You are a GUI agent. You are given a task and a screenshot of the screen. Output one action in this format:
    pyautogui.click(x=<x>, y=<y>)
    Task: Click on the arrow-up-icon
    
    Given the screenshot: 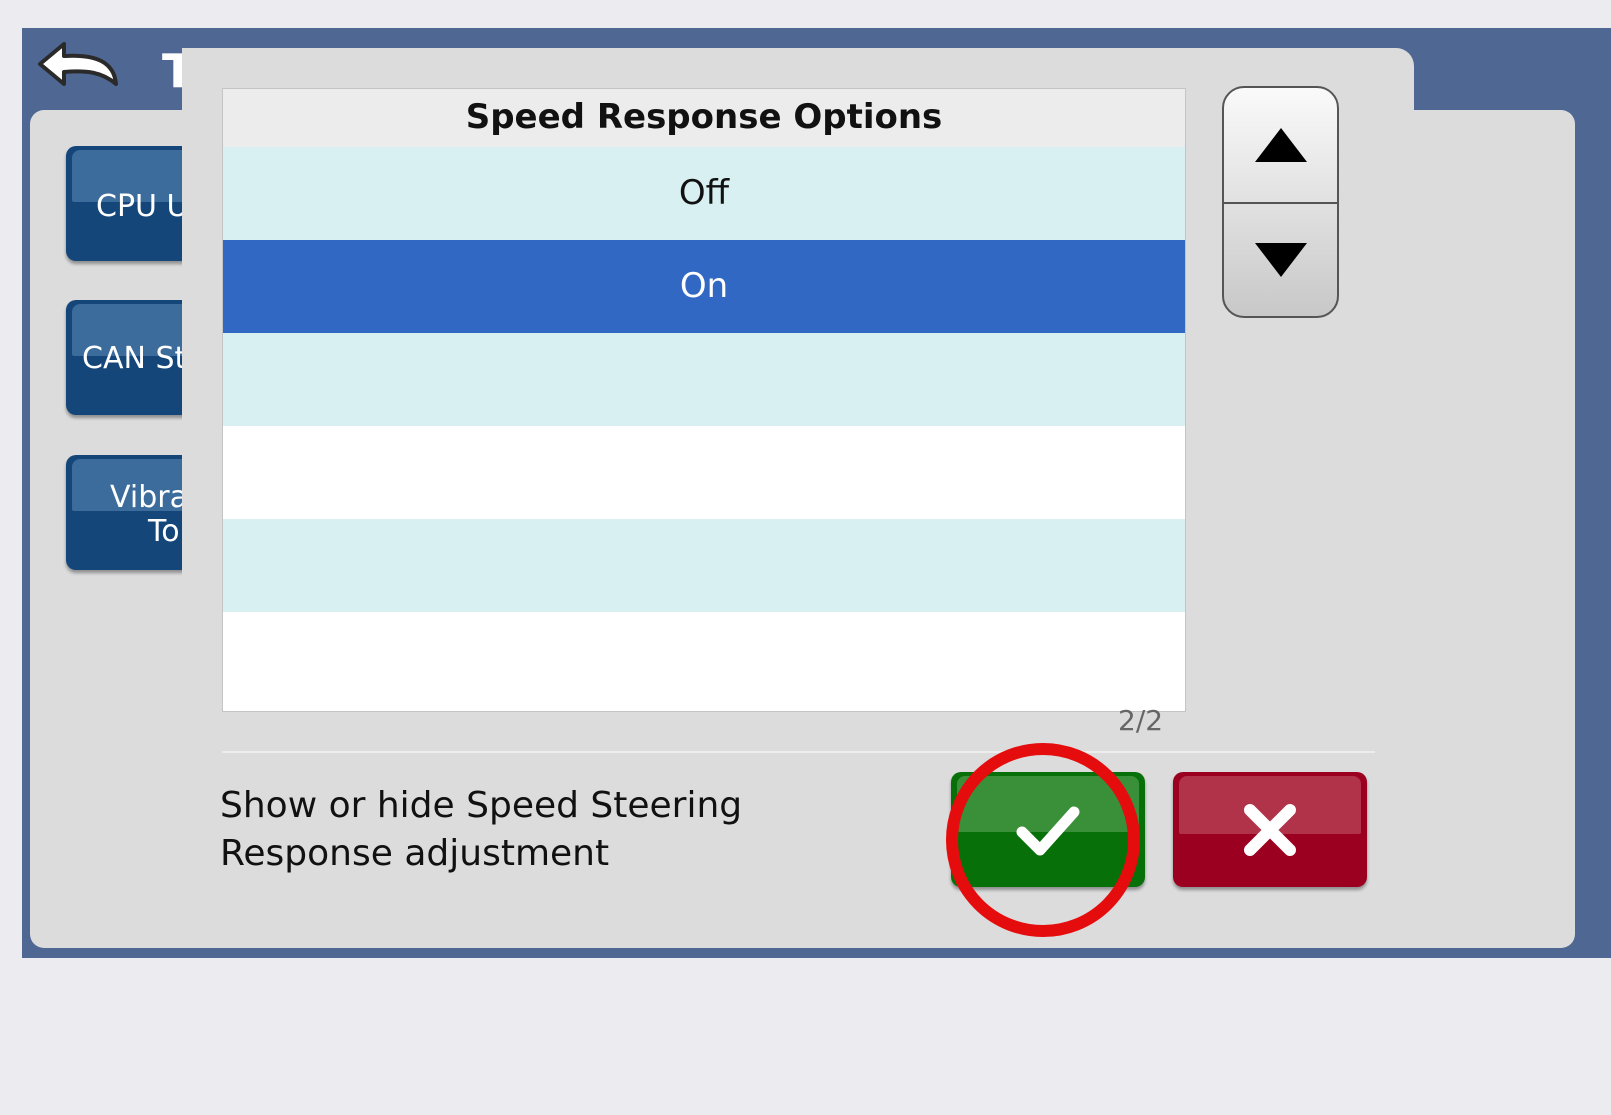 What is the action you would take?
    pyautogui.click(x=1280, y=145)
    